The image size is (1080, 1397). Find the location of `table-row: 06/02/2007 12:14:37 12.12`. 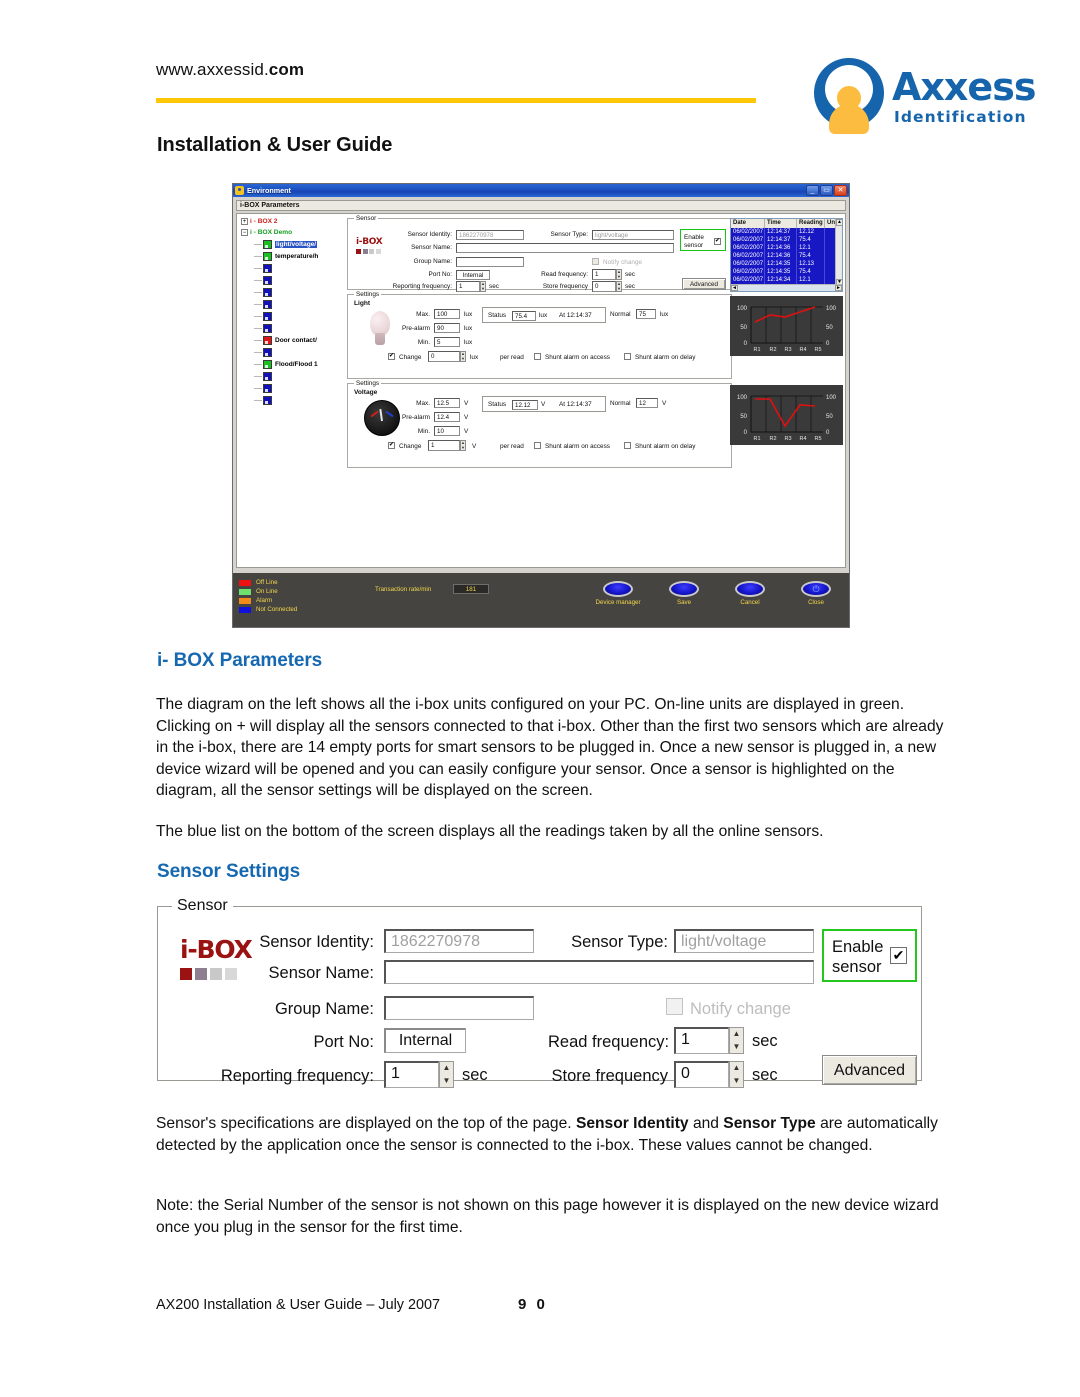

table-row: 06/02/2007 12:14:37 12.12 is located at coordinates (786, 232).